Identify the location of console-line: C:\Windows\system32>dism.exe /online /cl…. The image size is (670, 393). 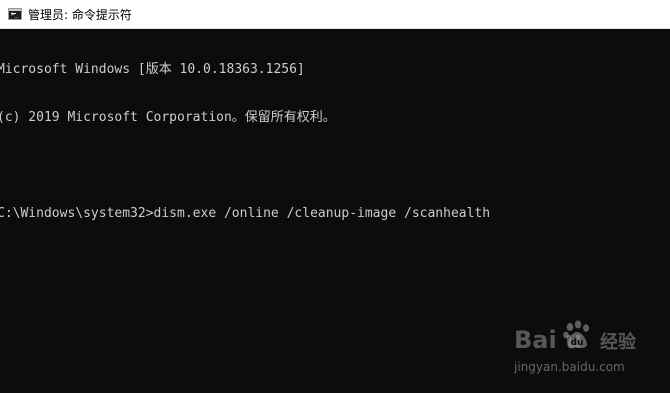
(245, 213).